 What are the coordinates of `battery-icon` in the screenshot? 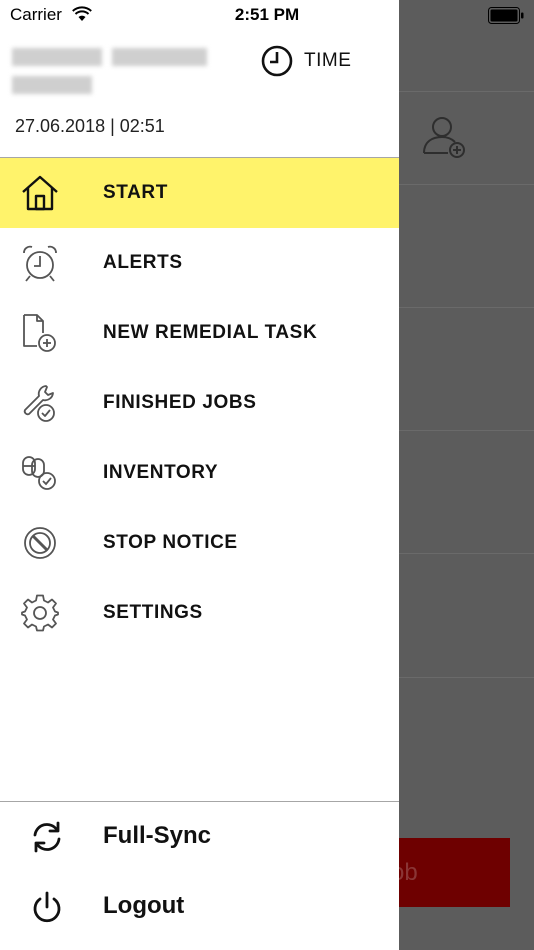 It's located at (506, 15).